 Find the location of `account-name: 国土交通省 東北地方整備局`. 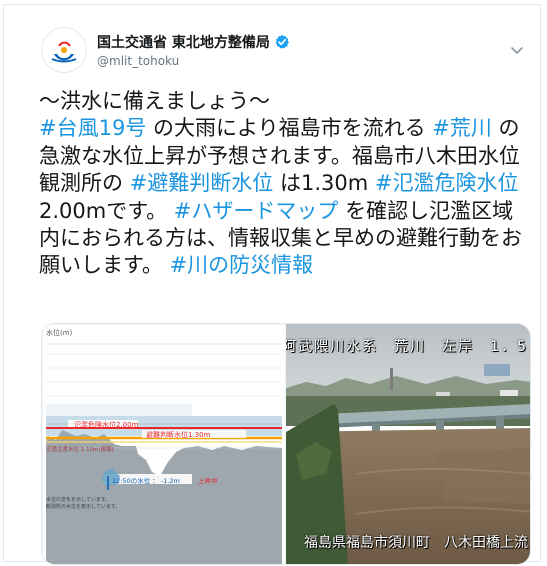

account-name: 国土交通省 東北地方整備局 is located at coordinates (183, 42).